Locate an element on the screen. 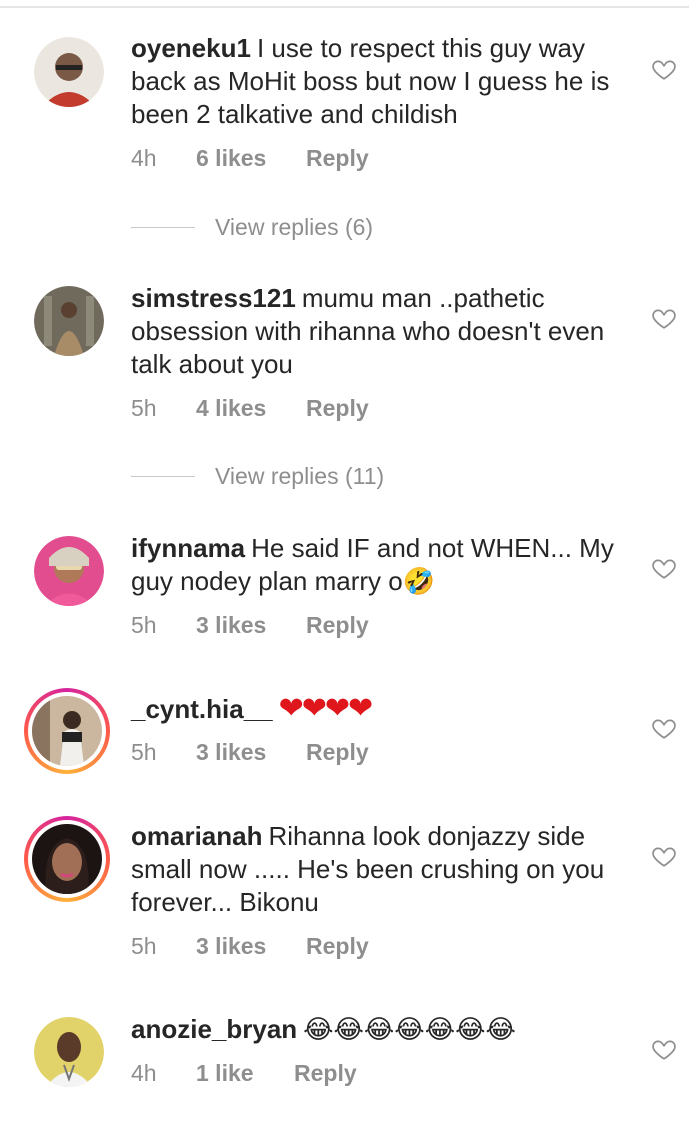 The image size is (689, 1136). comment-meta: 4h 6 likes Reply is located at coordinates (250, 158).